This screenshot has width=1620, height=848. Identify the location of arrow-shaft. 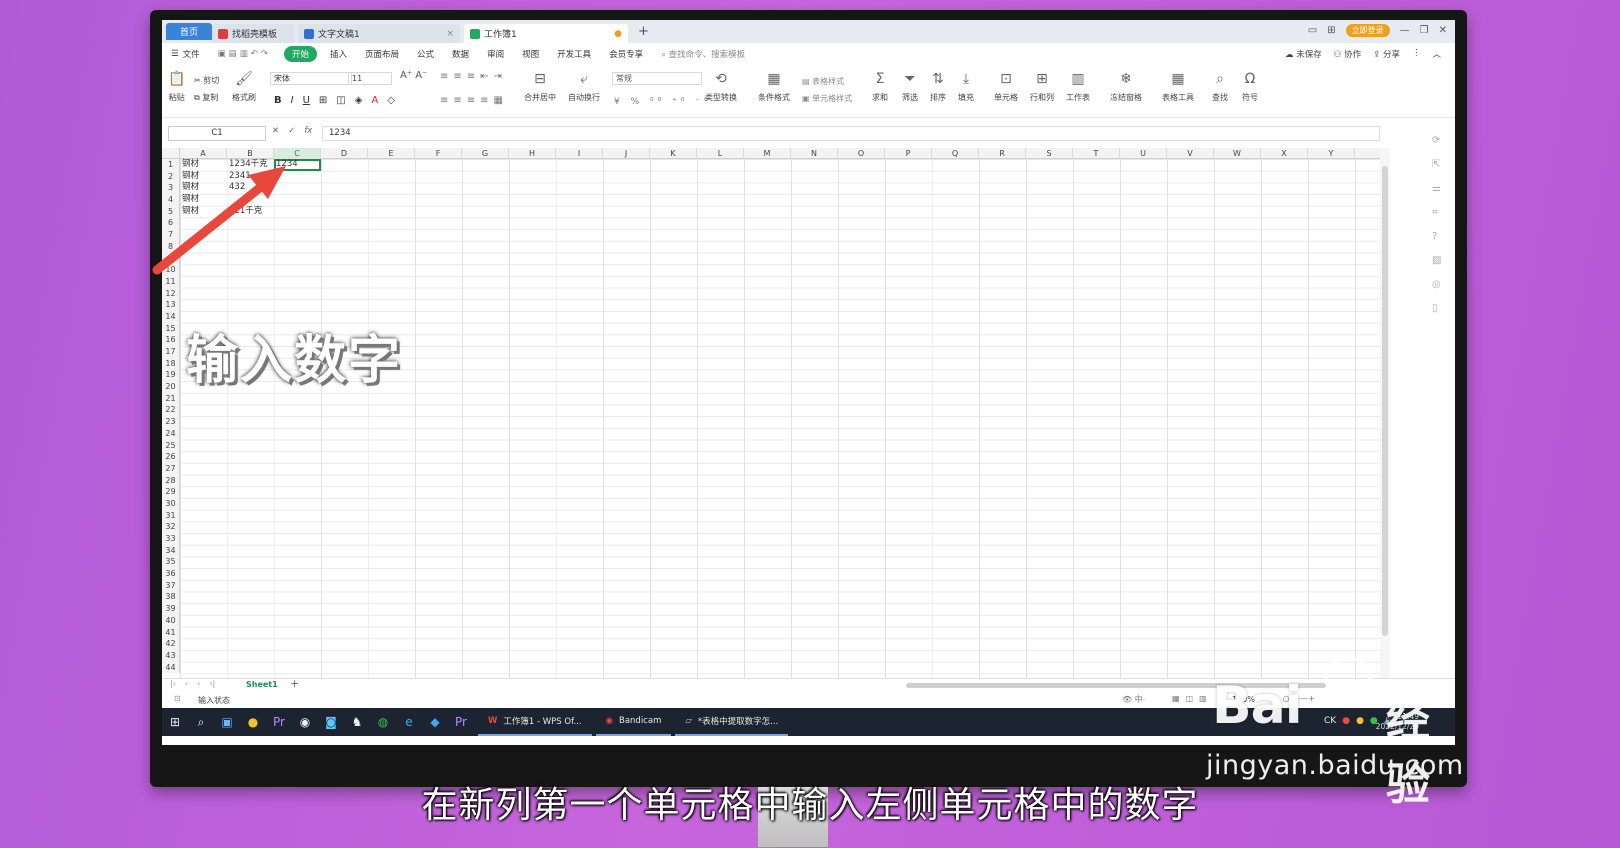
(209, 228).